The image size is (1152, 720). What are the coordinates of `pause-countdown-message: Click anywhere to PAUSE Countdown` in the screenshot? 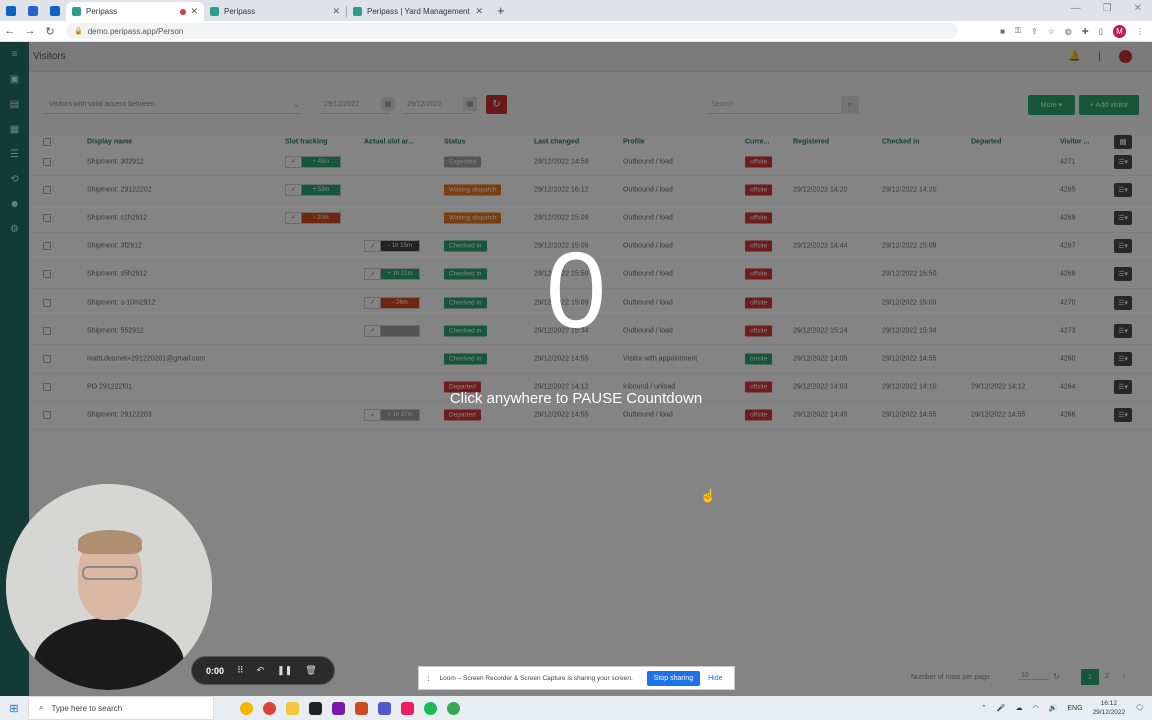 It's located at (576, 398).